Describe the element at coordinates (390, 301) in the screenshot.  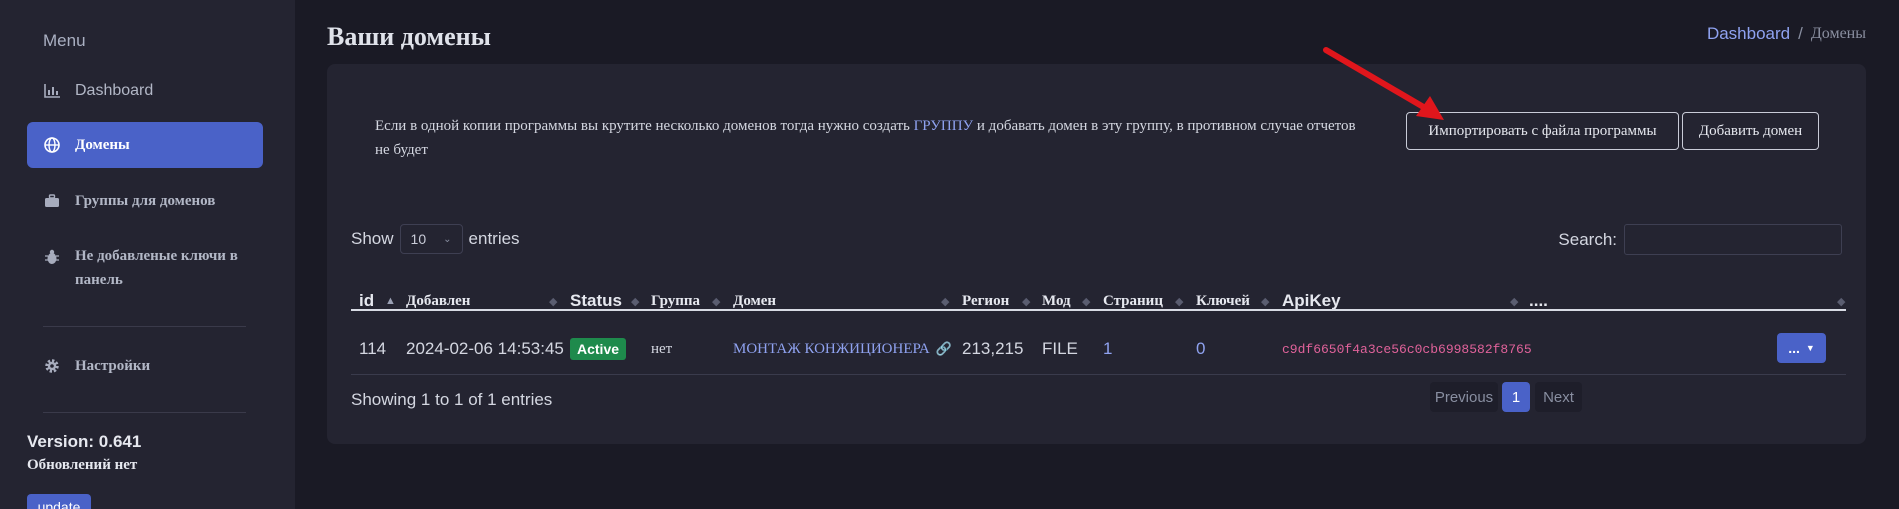
I see `sort-asc-icon: ▲` at that location.